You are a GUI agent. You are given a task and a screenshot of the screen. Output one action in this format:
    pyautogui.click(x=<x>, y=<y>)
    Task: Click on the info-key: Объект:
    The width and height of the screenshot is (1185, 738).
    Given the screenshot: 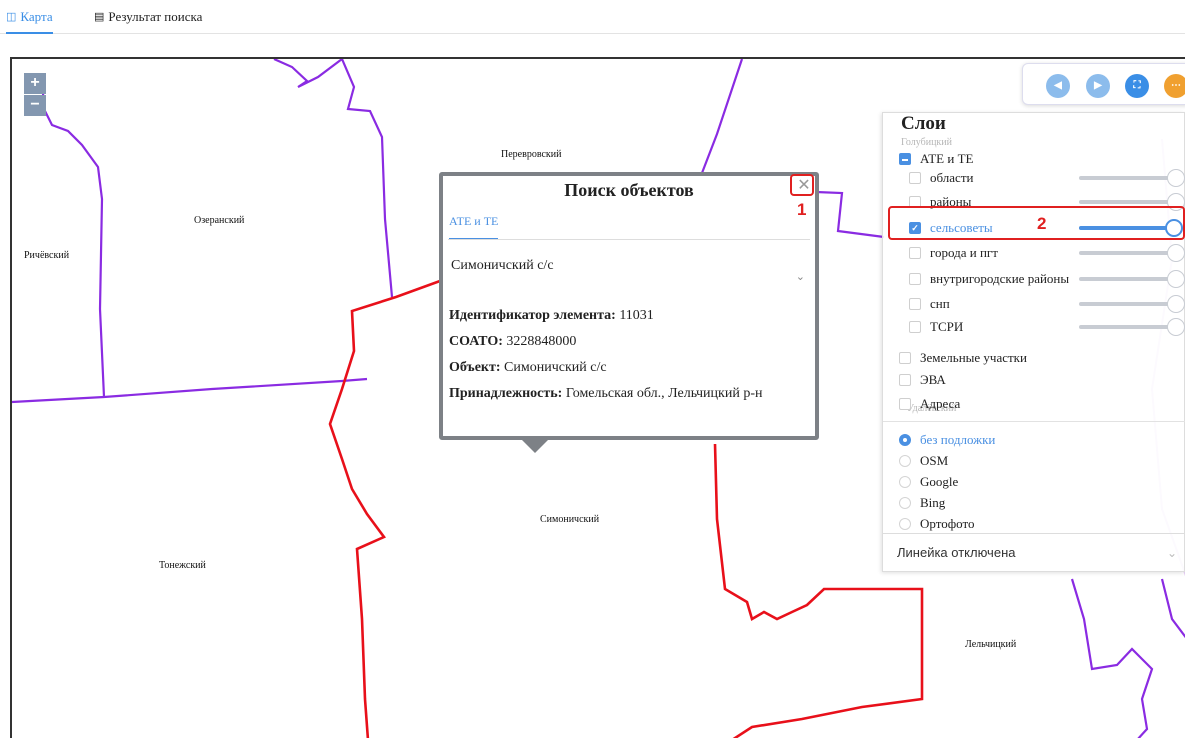 What is the action you would take?
    pyautogui.click(x=475, y=367)
    